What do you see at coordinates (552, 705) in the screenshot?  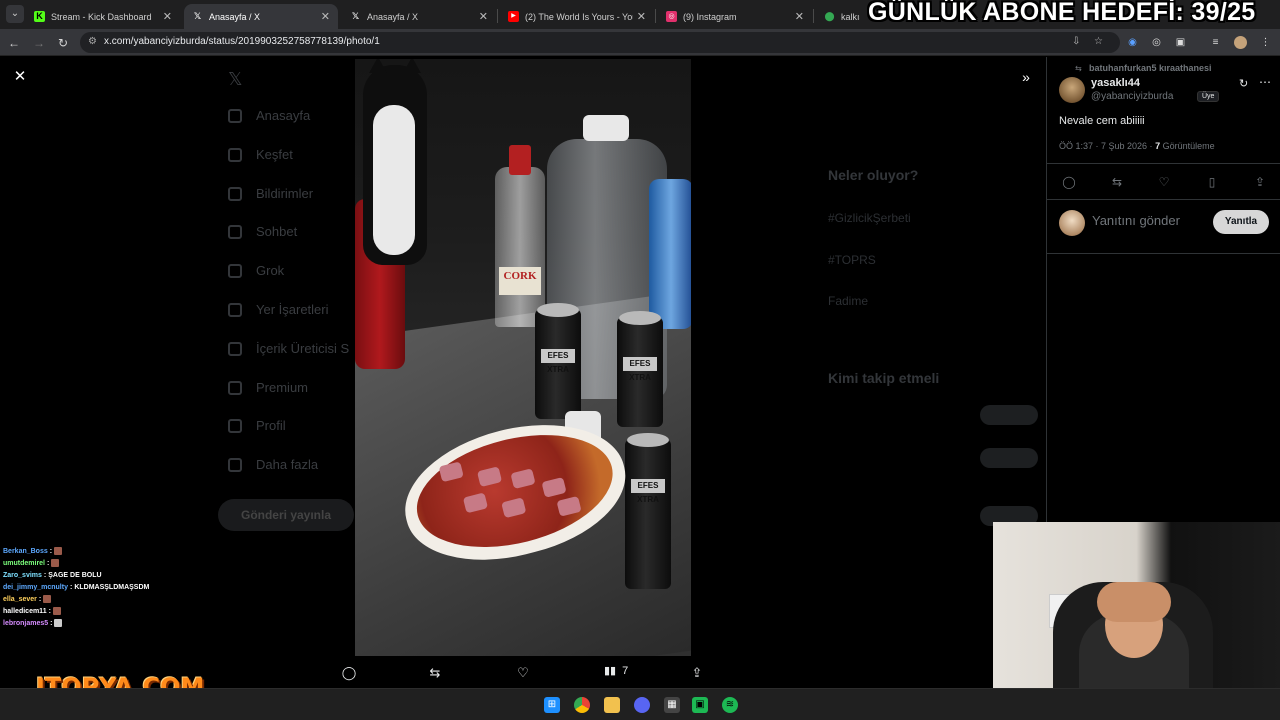 I see `windows-start-icon: ⊞` at bounding box center [552, 705].